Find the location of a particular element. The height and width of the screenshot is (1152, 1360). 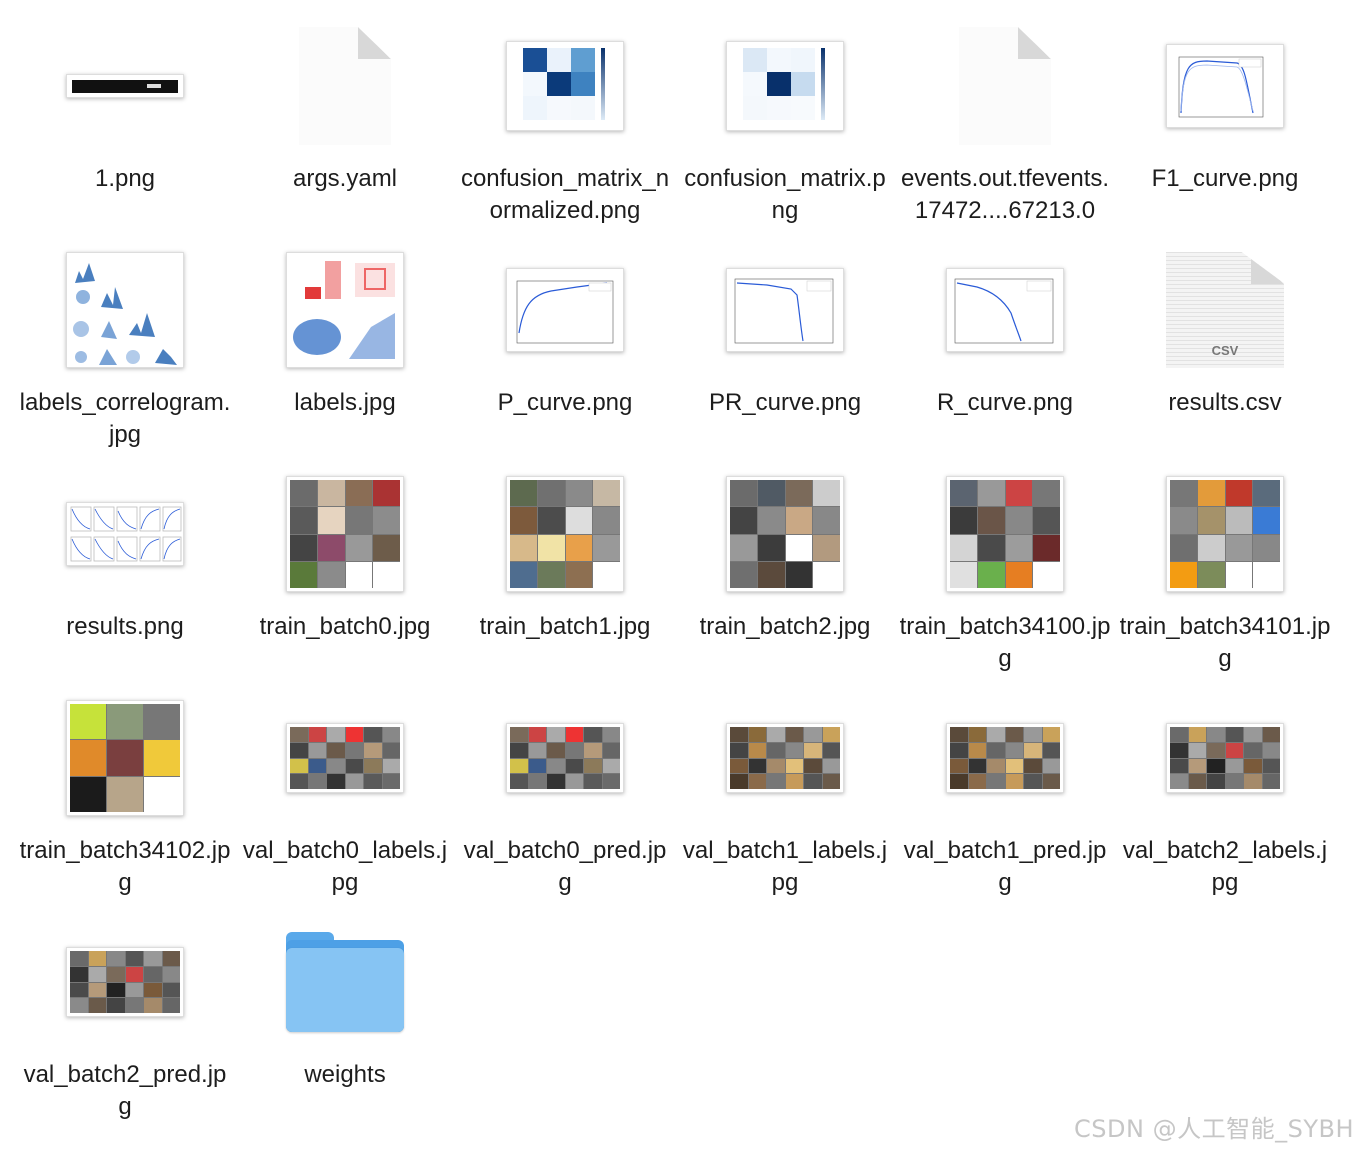

file-item: val_batch2_pred.jpg is located at coordinates (125, 1008).